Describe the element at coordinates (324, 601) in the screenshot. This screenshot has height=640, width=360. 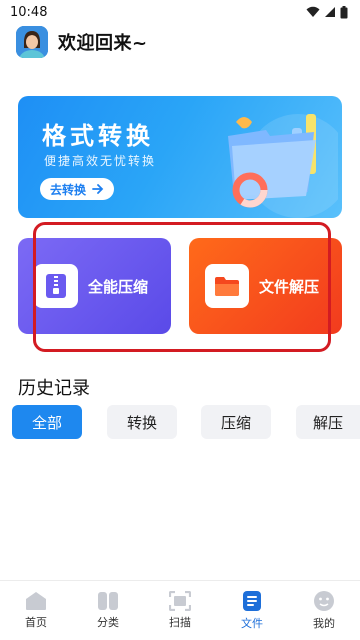
I see `profile-icon` at that location.